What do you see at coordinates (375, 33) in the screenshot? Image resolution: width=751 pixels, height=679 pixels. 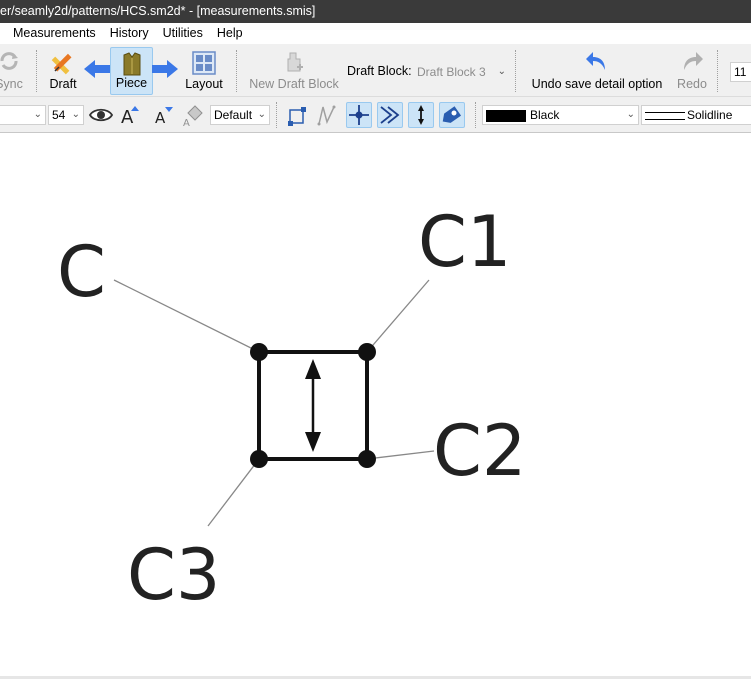 I see `menu-bar: Measurements History Utilities Help` at bounding box center [375, 33].